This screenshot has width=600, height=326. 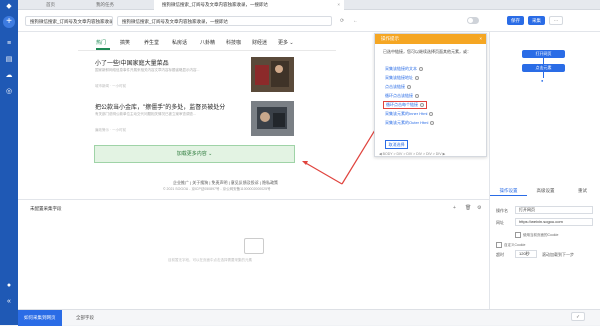 What do you see at coordinates (9, 76) in the screenshot?
I see `cloud-icon: ☁` at bounding box center [9, 76].